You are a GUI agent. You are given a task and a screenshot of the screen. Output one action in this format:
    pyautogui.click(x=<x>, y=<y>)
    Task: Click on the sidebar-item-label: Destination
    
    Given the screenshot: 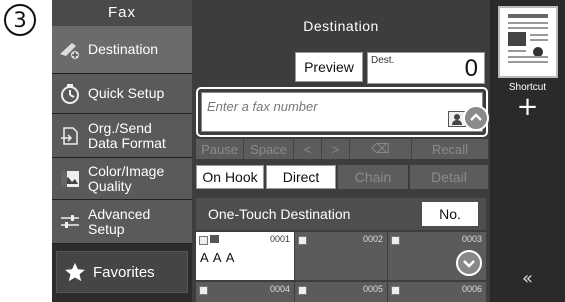 What is the action you would take?
    pyautogui.click(x=123, y=49)
    